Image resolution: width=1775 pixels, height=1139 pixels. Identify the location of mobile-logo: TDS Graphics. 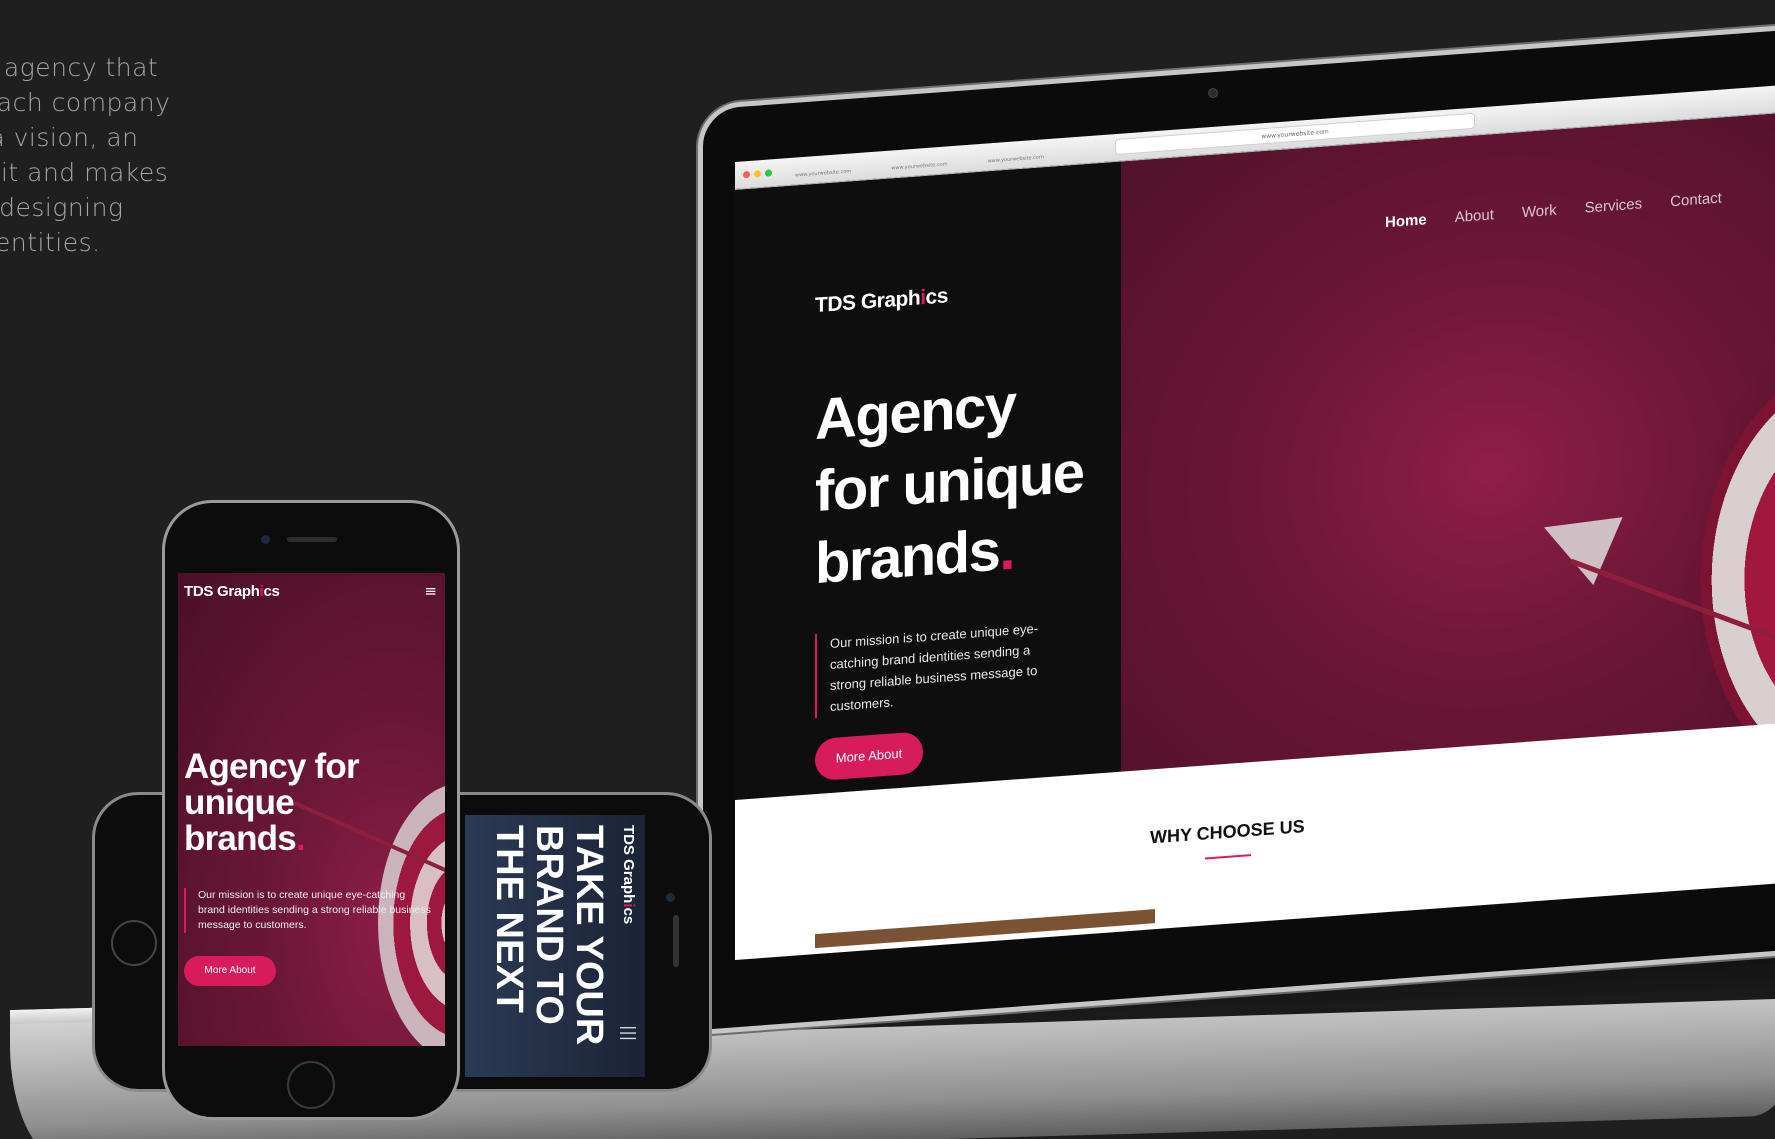
(232, 591).